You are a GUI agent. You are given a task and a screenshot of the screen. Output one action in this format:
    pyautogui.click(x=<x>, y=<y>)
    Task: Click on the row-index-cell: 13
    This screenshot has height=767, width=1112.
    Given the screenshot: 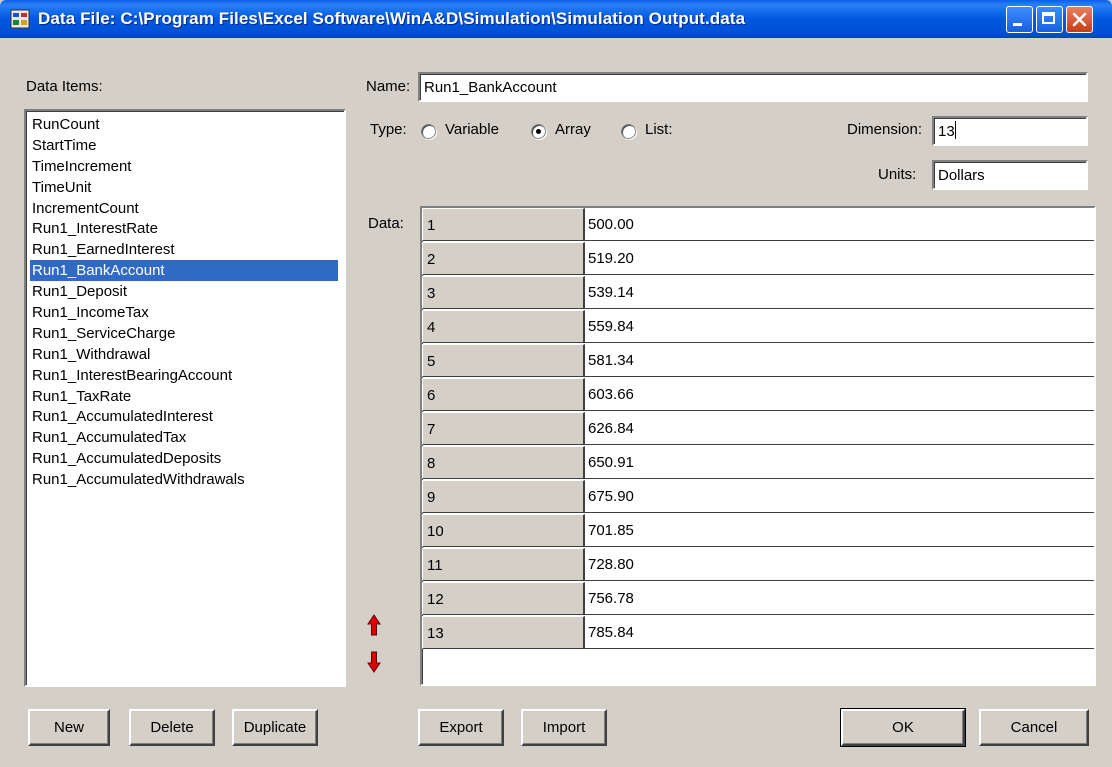 What is the action you would take?
    pyautogui.click(x=503, y=632)
    